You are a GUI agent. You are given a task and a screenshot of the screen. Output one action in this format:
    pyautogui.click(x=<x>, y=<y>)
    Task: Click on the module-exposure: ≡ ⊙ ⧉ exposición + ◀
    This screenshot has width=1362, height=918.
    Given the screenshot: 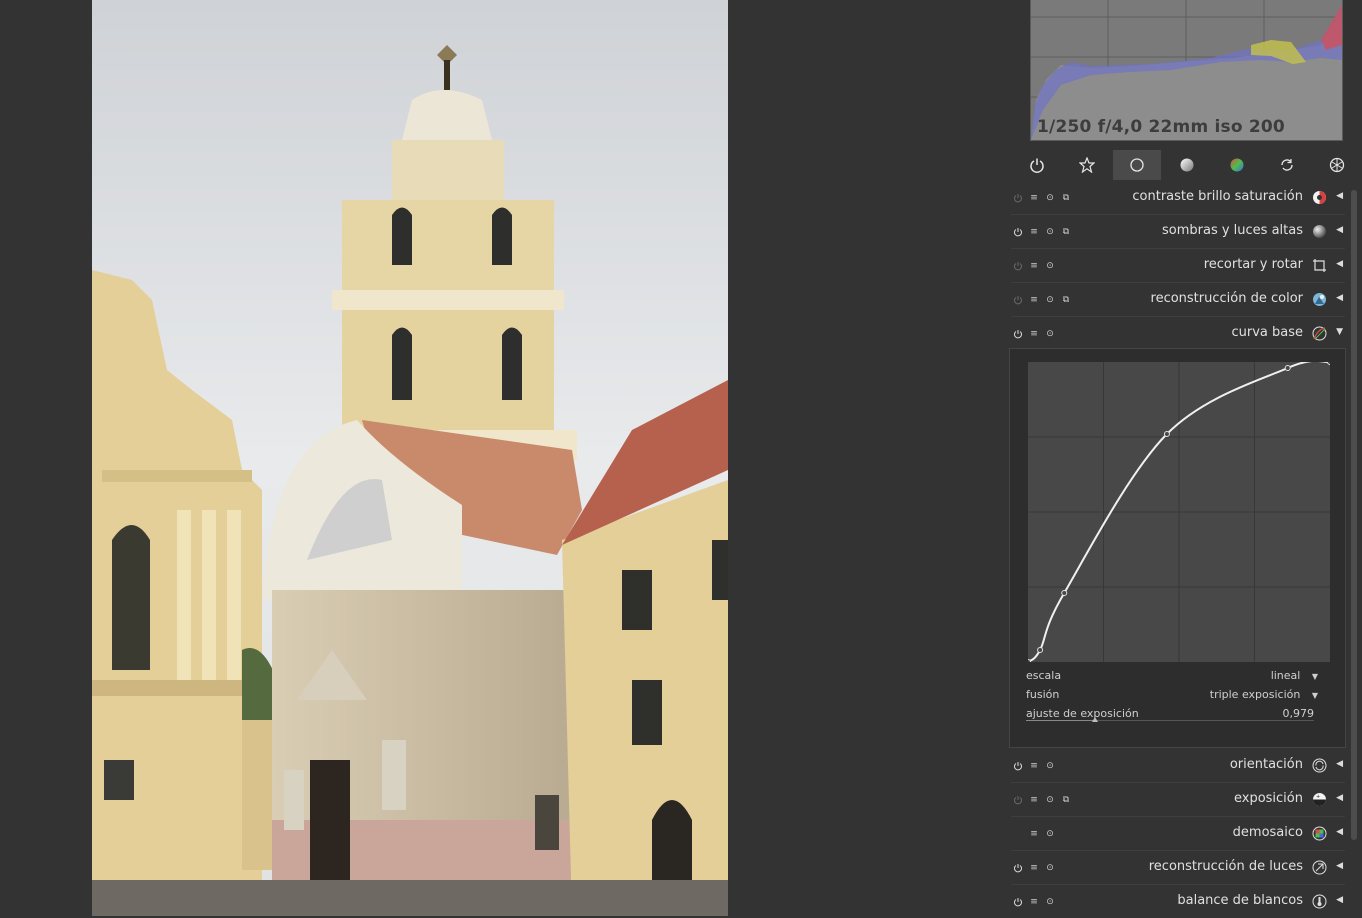 What is the action you would take?
    pyautogui.click(x=1178, y=800)
    